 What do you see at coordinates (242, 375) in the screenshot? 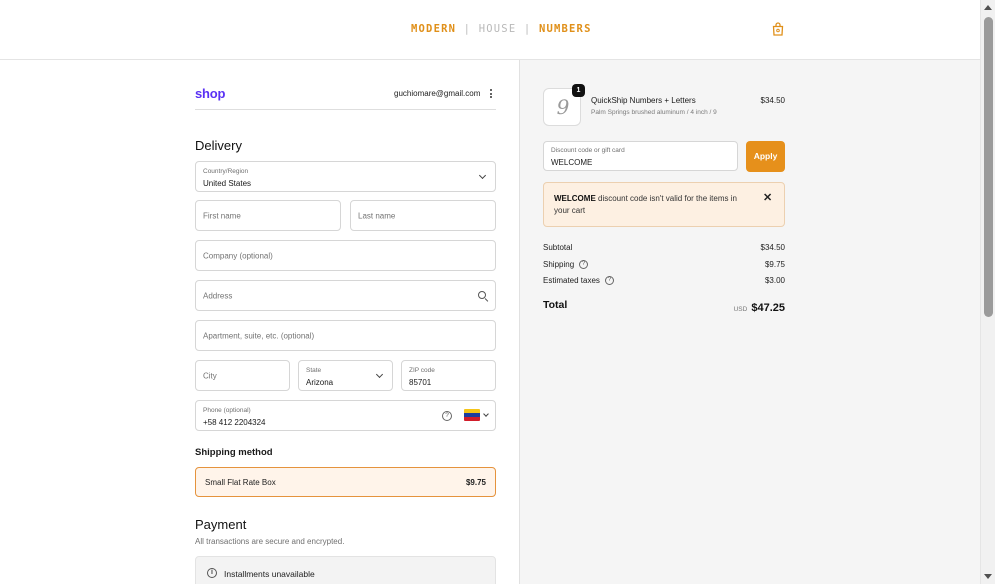
I see `city-input: City` at bounding box center [242, 375].